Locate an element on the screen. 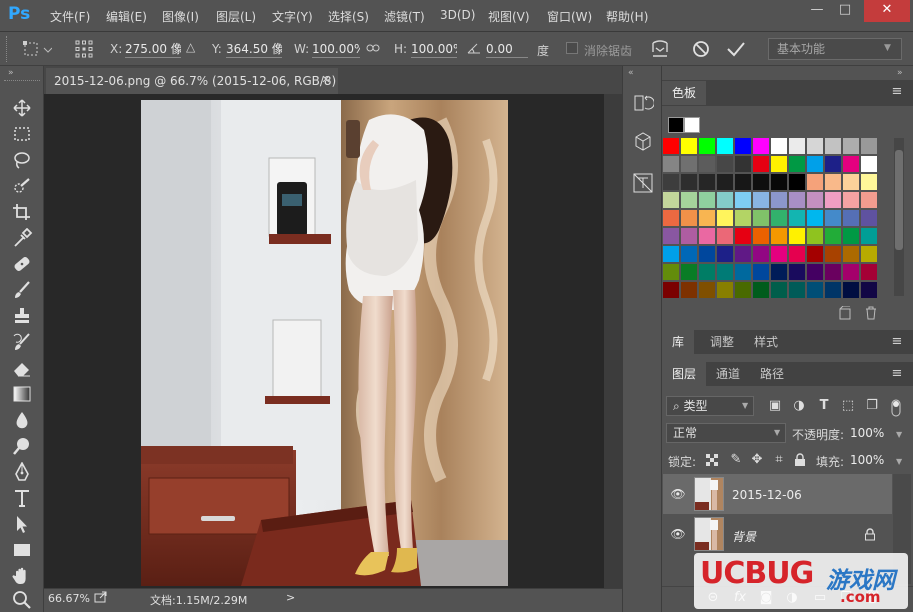  lasso-tool-icon is located at coordinates (22, 160).